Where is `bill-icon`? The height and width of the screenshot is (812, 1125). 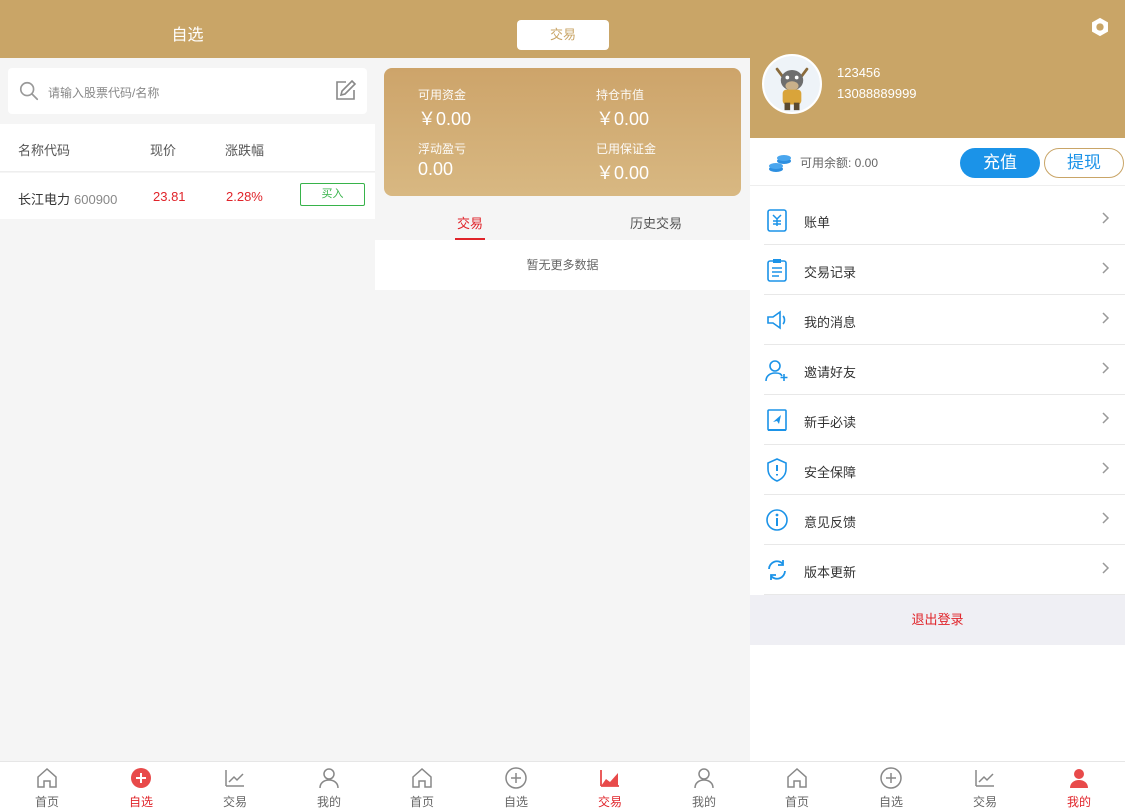
bill-icon is located at coordinates (777, 220).